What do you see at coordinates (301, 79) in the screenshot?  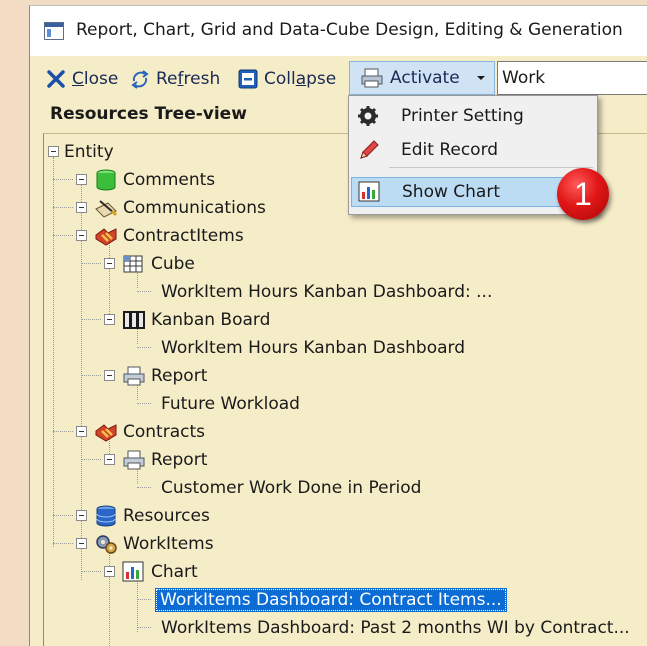 I see `collapse-label-accel: a` at bounding box center [301, 79].